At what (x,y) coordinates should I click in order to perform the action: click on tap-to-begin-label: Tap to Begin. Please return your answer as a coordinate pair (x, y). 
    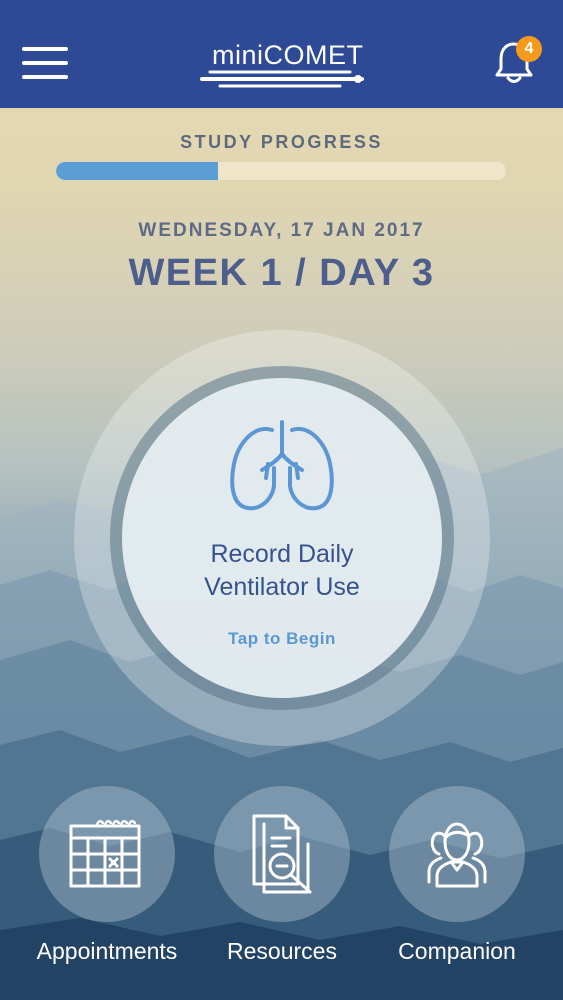
    Looking at the image, I should click on (282, 638).